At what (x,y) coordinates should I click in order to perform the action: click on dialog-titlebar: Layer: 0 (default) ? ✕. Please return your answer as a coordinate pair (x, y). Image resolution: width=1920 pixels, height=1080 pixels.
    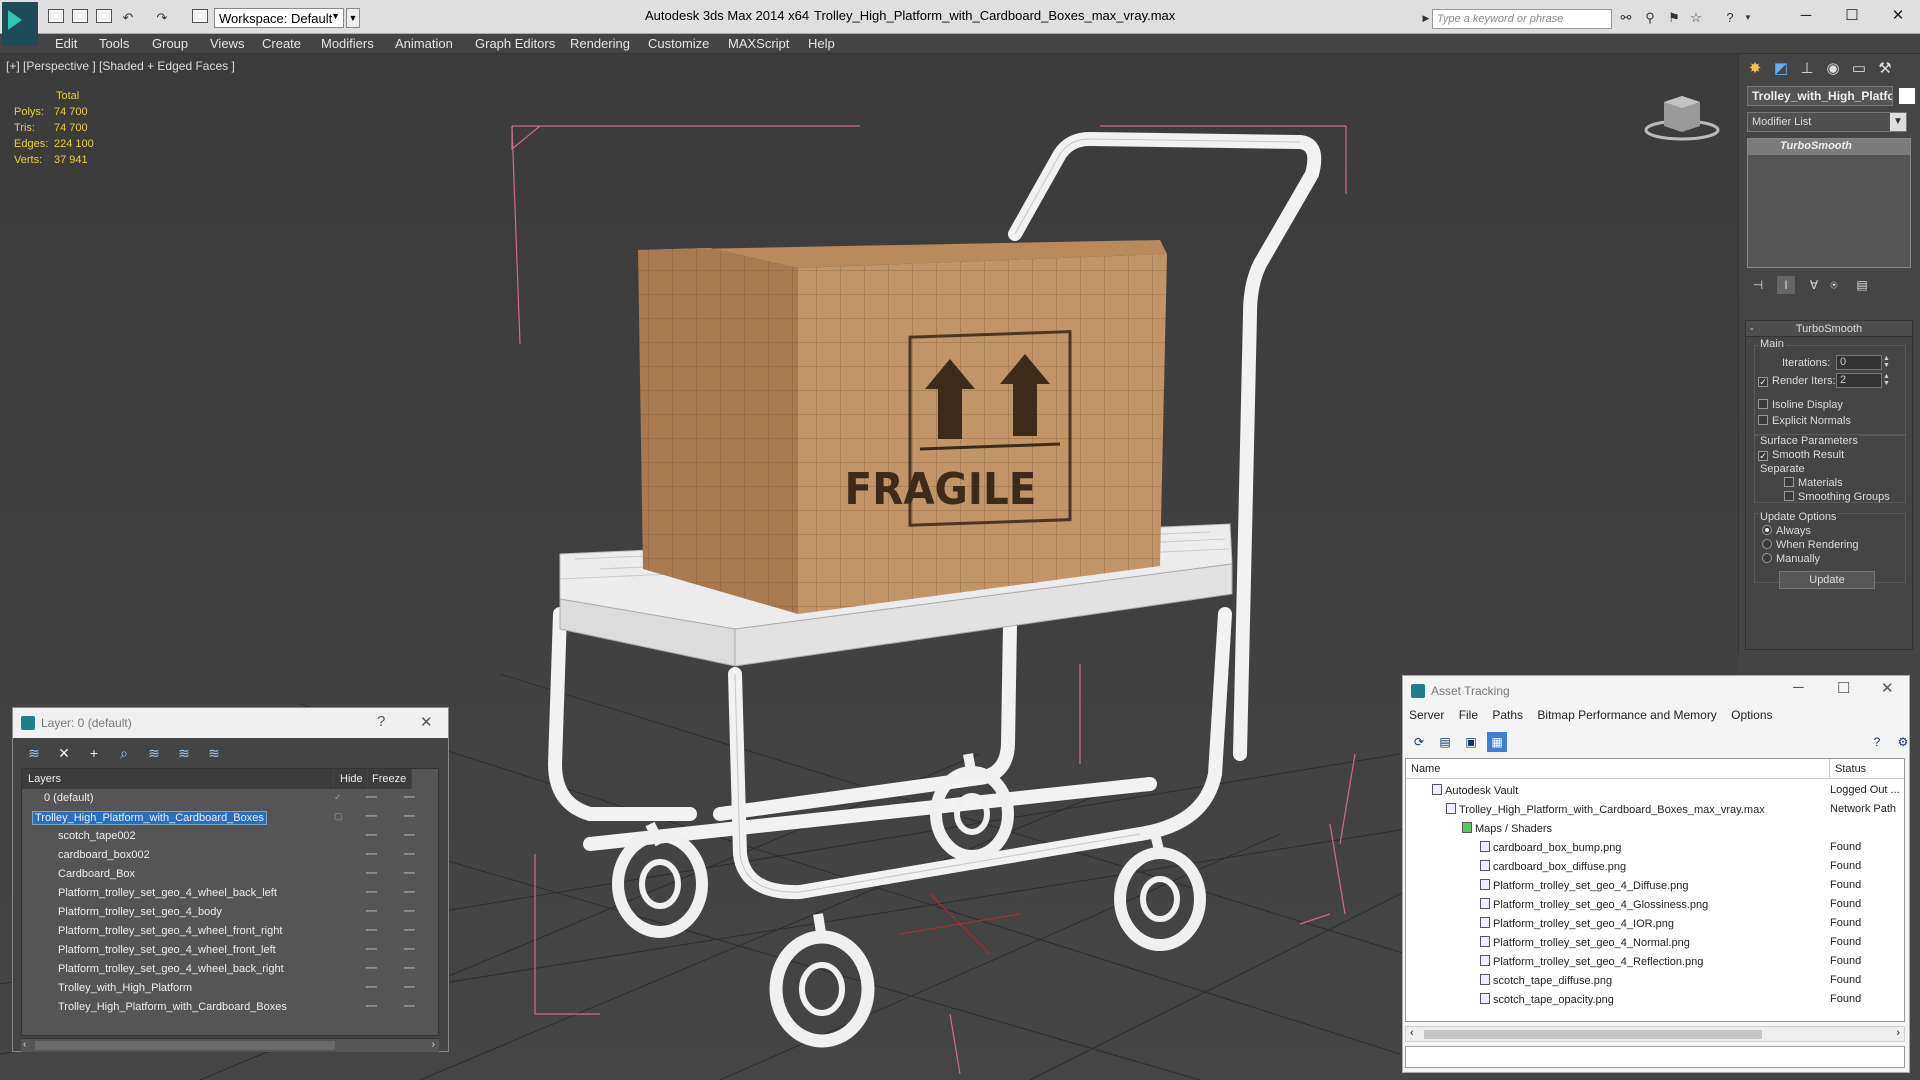
    Looking at the image, I should click on (230, 723).